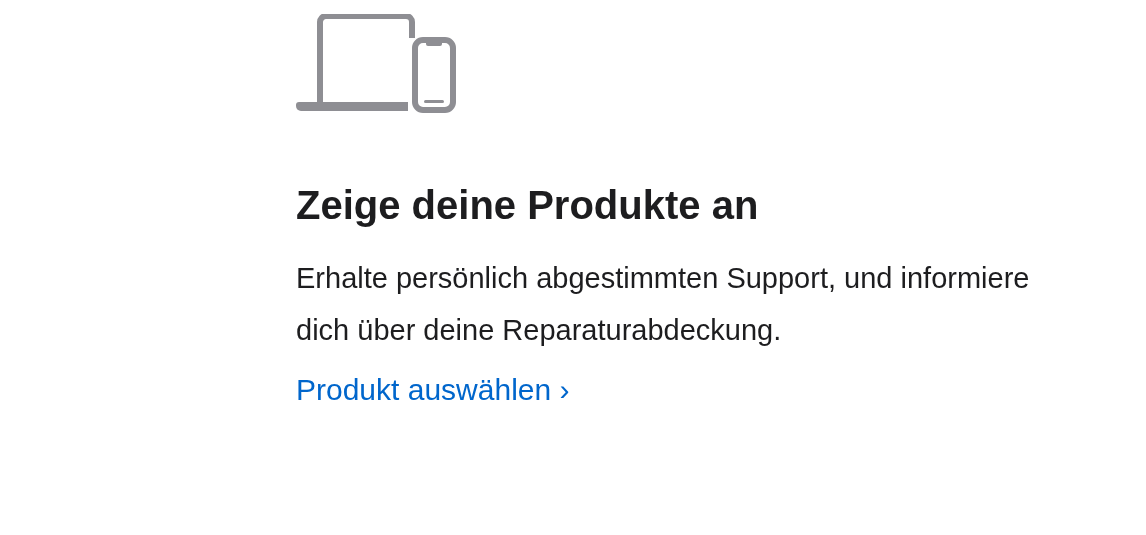 This screenshot has width=1146, height=535. What do you see at coordinates (433, 390) in the screenshot?
I see `select-product-link: Produkt auswählen ›` at bounding box center [433, 390].